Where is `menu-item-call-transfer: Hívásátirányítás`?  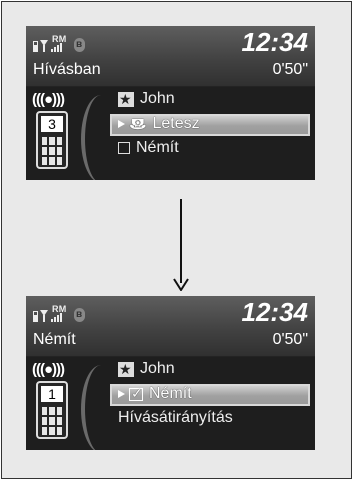
menu-item-call-transfer: Hívásátirányítás is located at coordinates (175, 418).